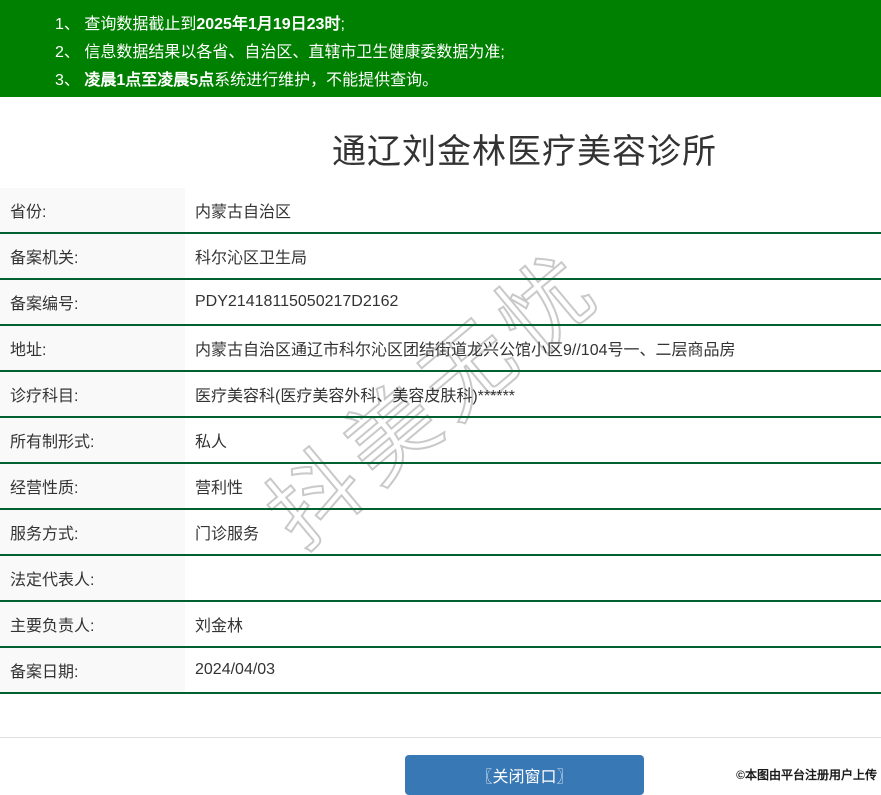 The width and height of the screenshot is (881, 795). What do you see at coordinates (440, 533) in the screenshot?
I see `info-row-service-mode: 服务方式: 门诊服务` at bounding box center [440, 533].